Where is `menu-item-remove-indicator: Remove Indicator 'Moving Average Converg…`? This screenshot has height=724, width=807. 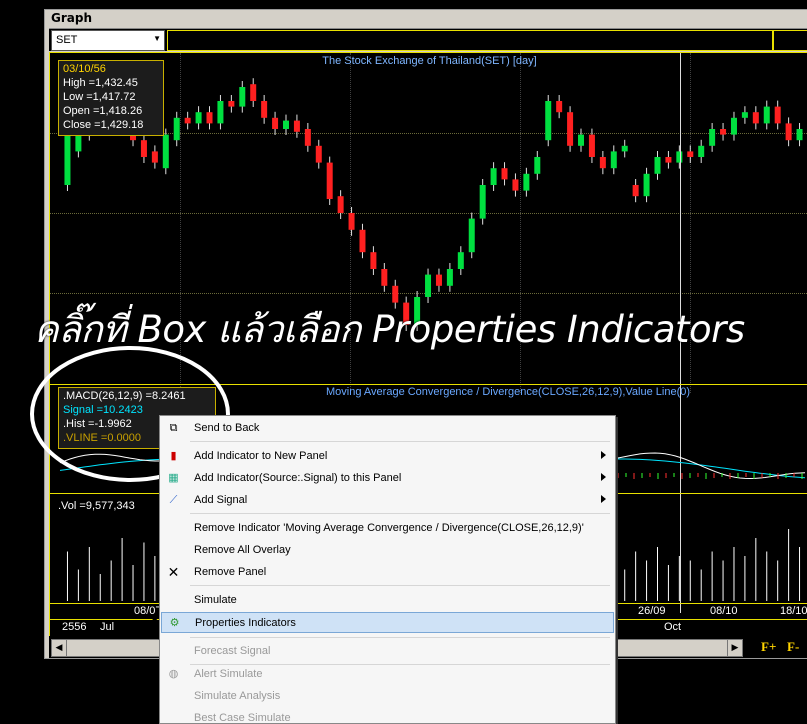 menu-item-remove-indicator: Remove Indicator 'Moving Average Converg… is located at coordinates (387, 528).